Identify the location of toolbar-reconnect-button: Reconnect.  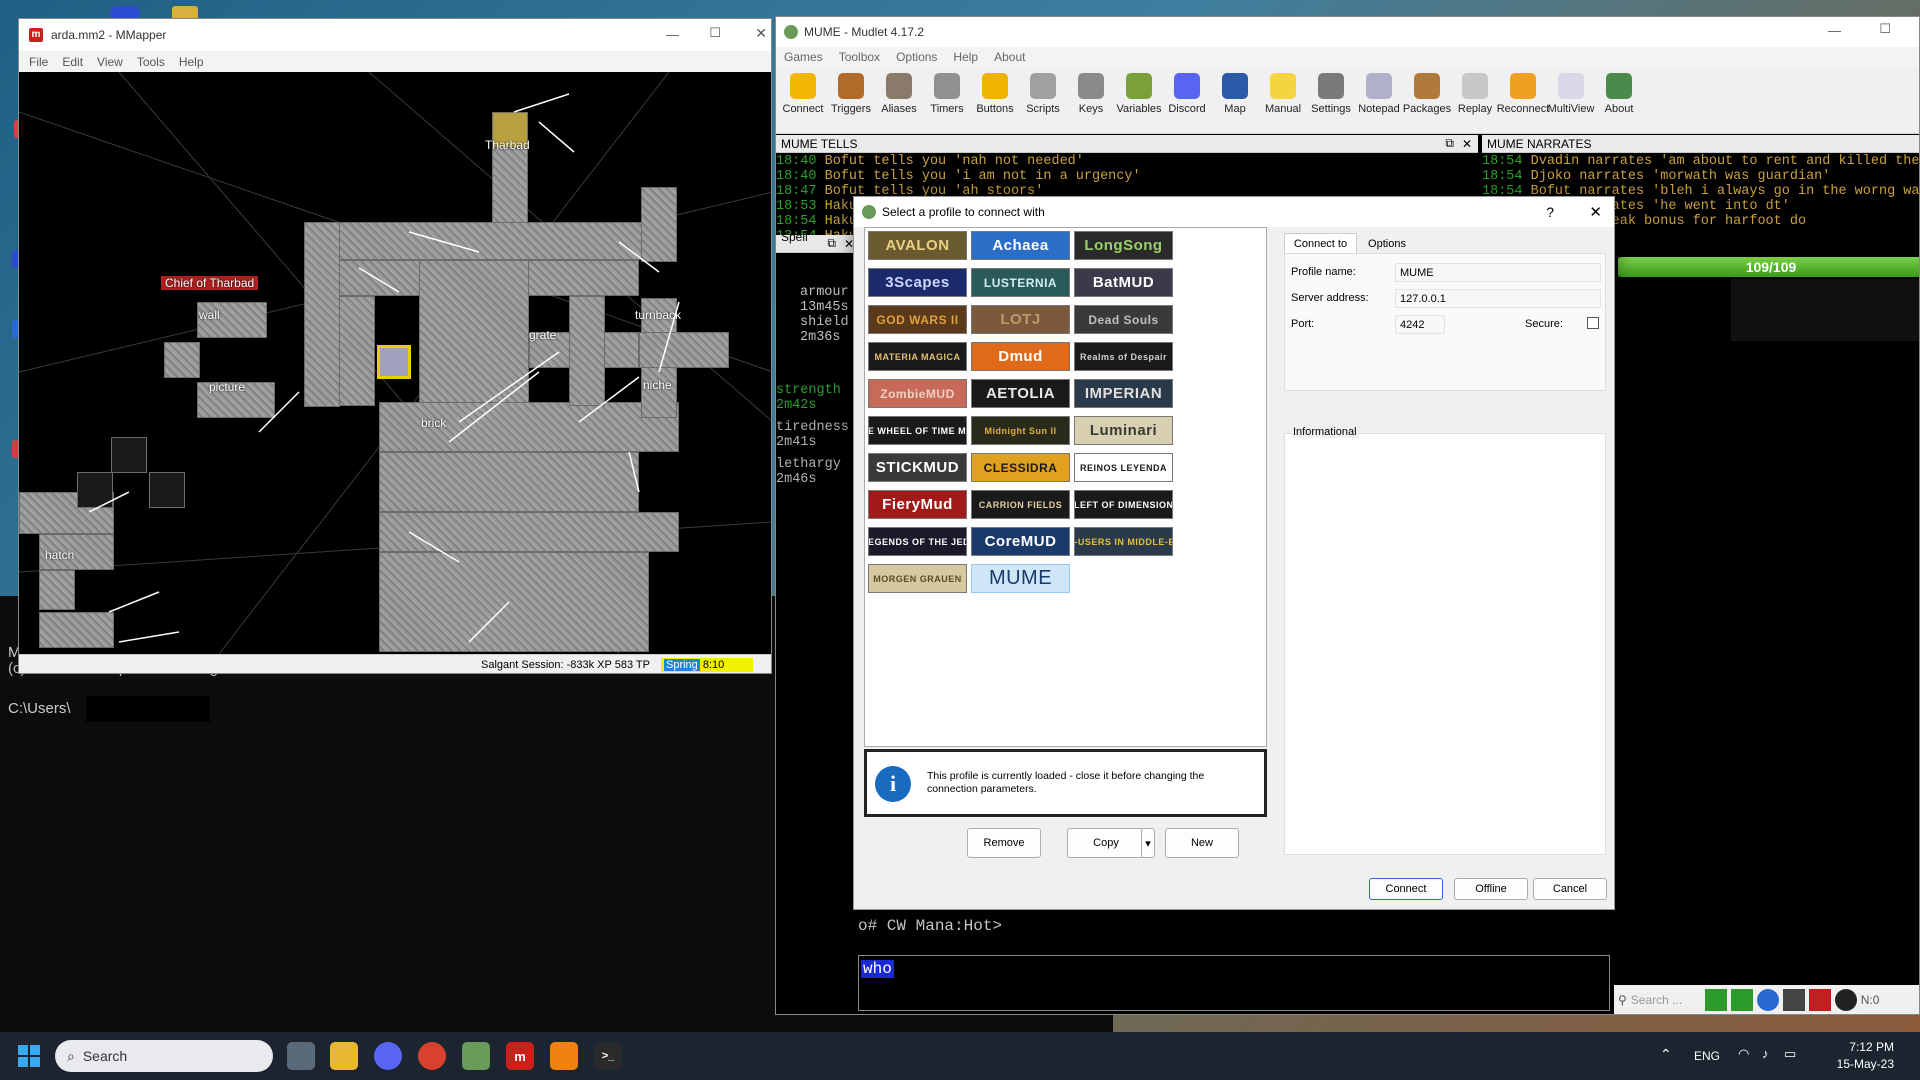
(1523, 91).